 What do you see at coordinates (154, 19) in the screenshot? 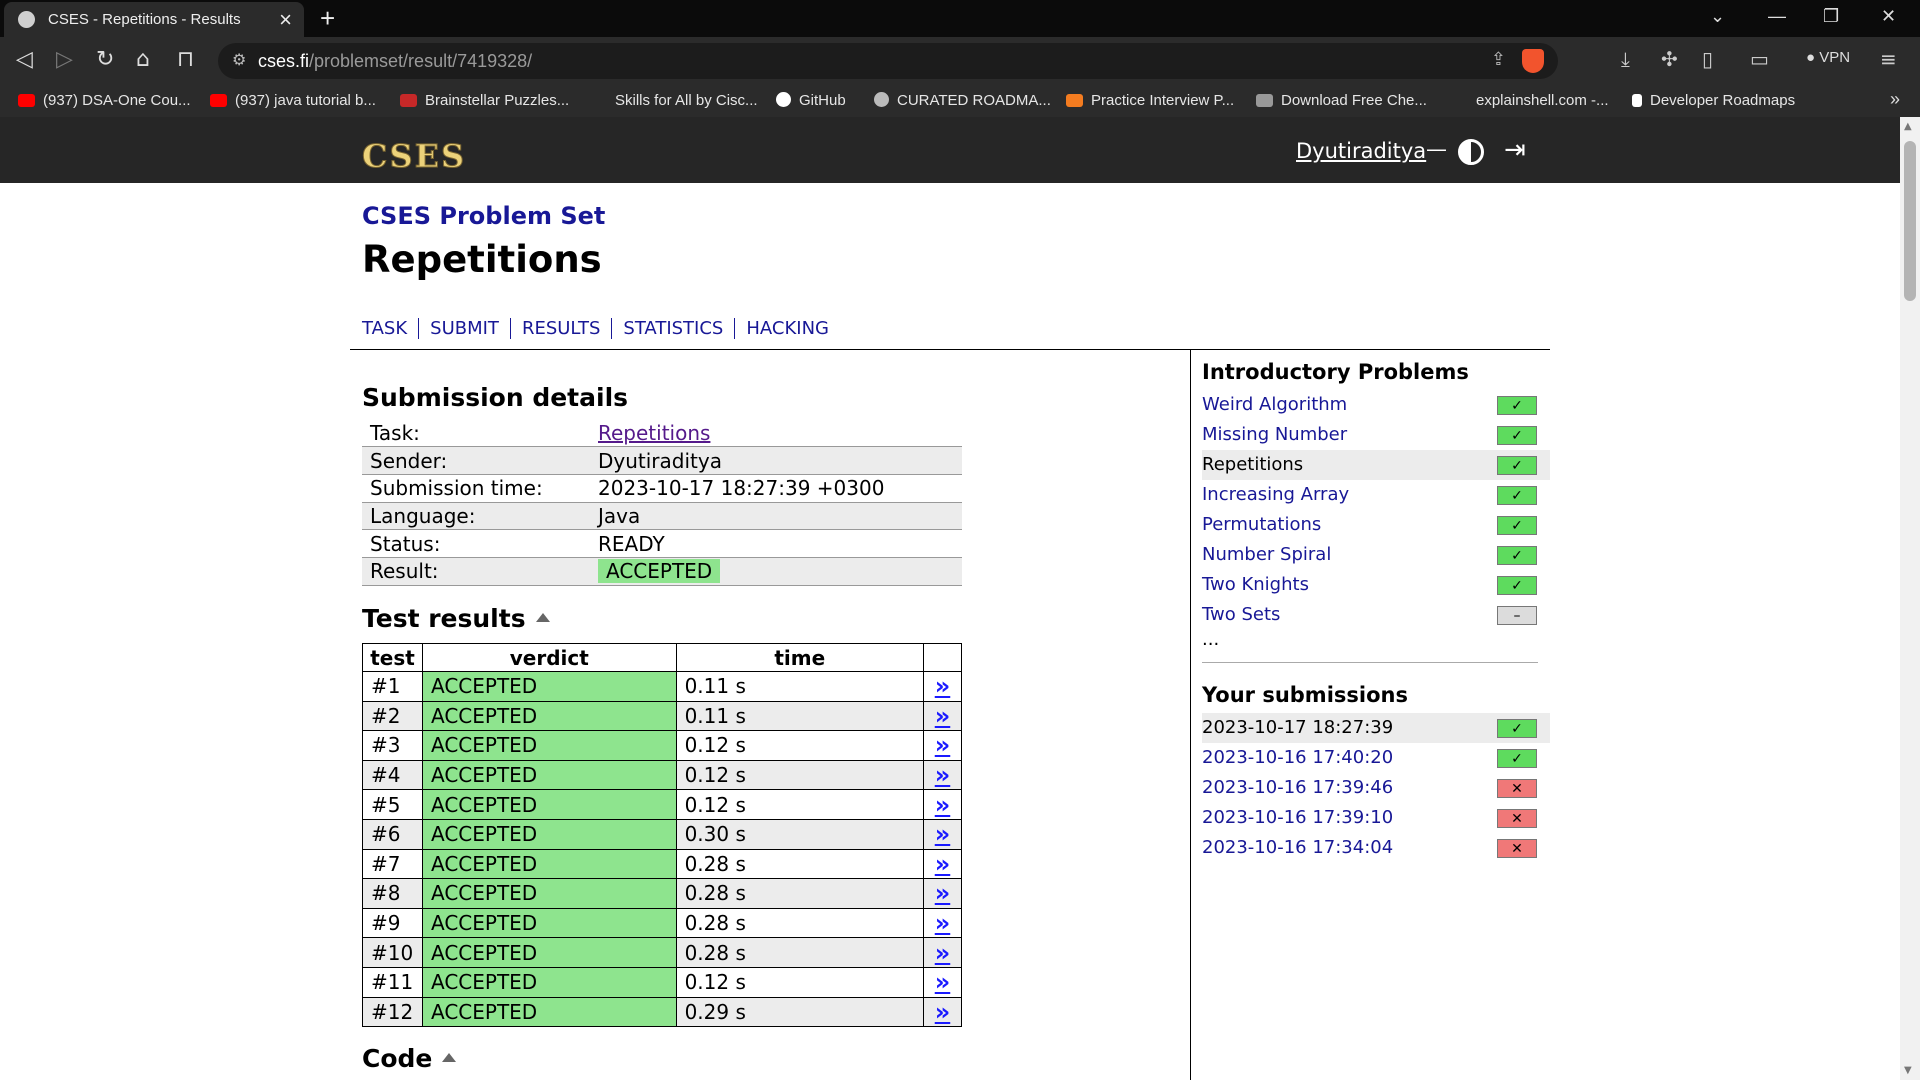
I see `browser-tab: CSES - Repetitions - Results ×` at bounding box center [154, 19].